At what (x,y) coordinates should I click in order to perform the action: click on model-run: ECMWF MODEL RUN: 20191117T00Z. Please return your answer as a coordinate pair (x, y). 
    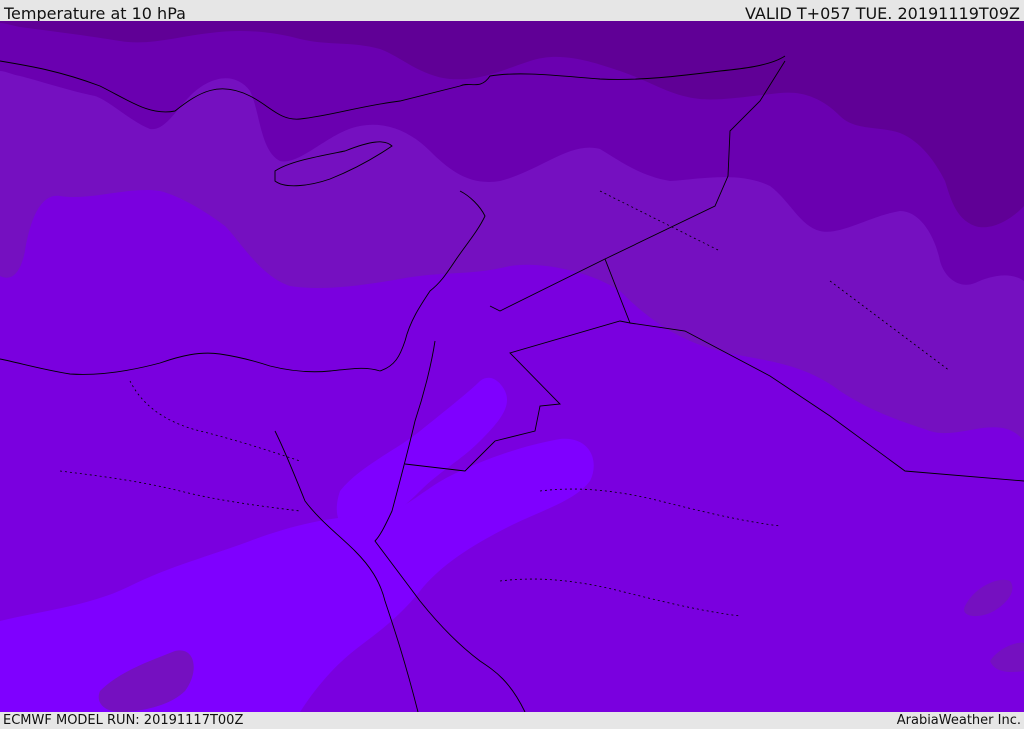
    Looking at the image, I should click on (123, 720).